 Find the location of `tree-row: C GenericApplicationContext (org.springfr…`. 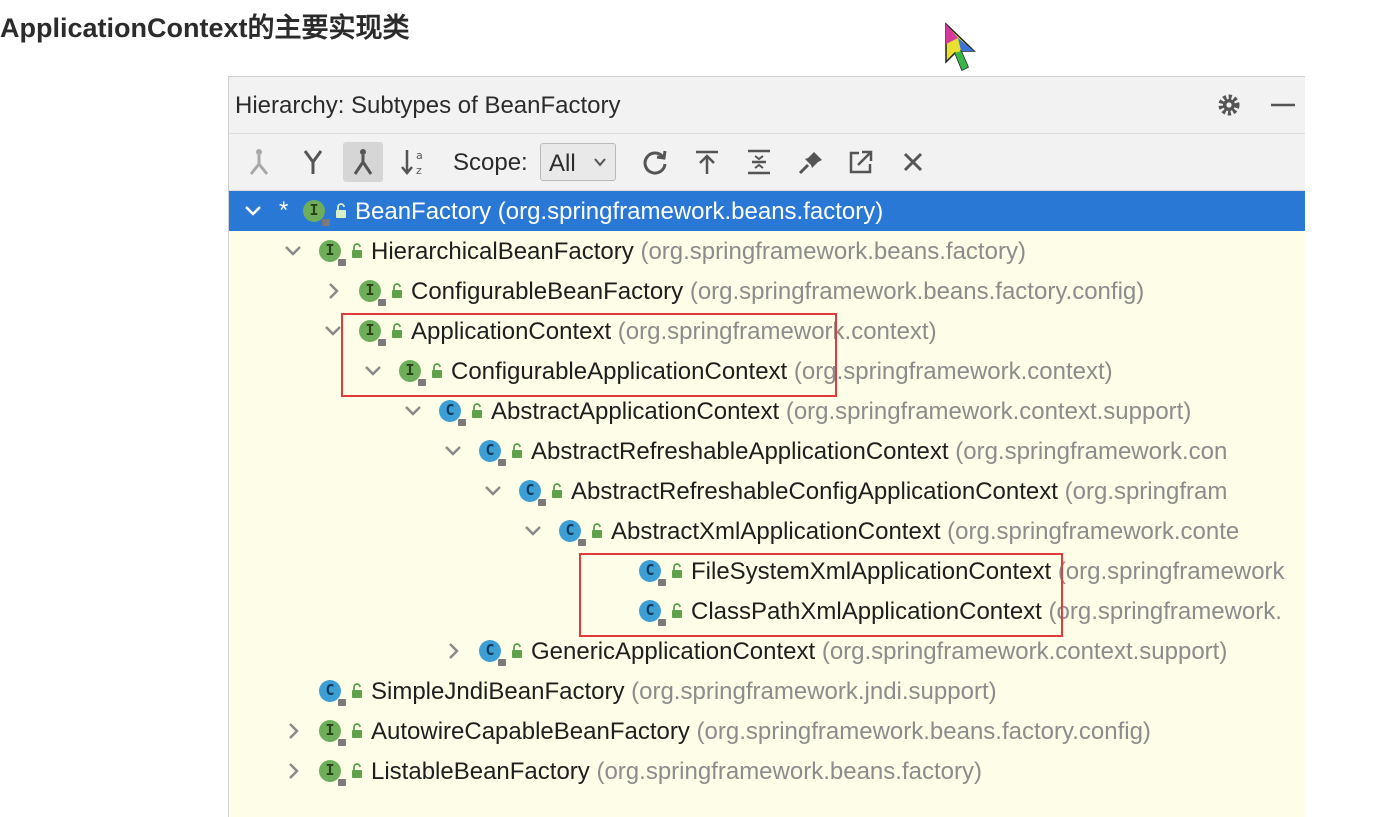

tree-row: C GenericApplicationContext (org.springfr… is located at coordinates (767, 651).